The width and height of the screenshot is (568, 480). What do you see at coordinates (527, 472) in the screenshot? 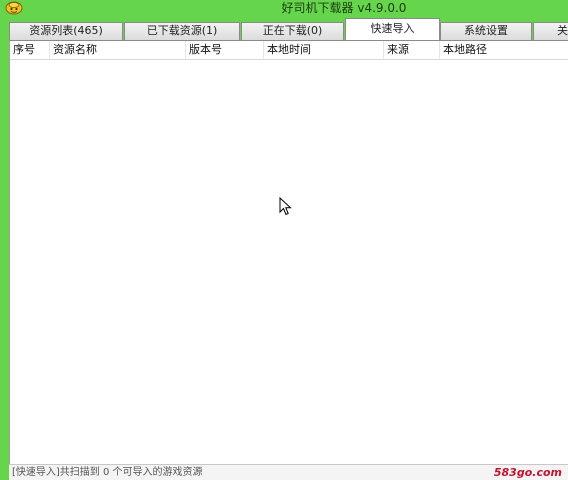
I see `watermark-logo: 583go.com` at bounding box center [527, 472].